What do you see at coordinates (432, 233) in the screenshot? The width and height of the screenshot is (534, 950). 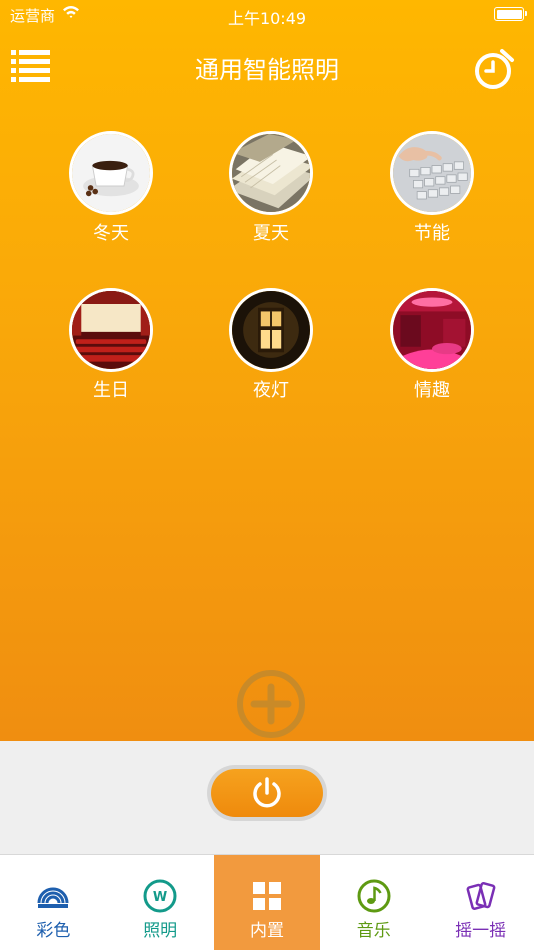 I see `scene-label: 节能` at bounding box center [432, 233].